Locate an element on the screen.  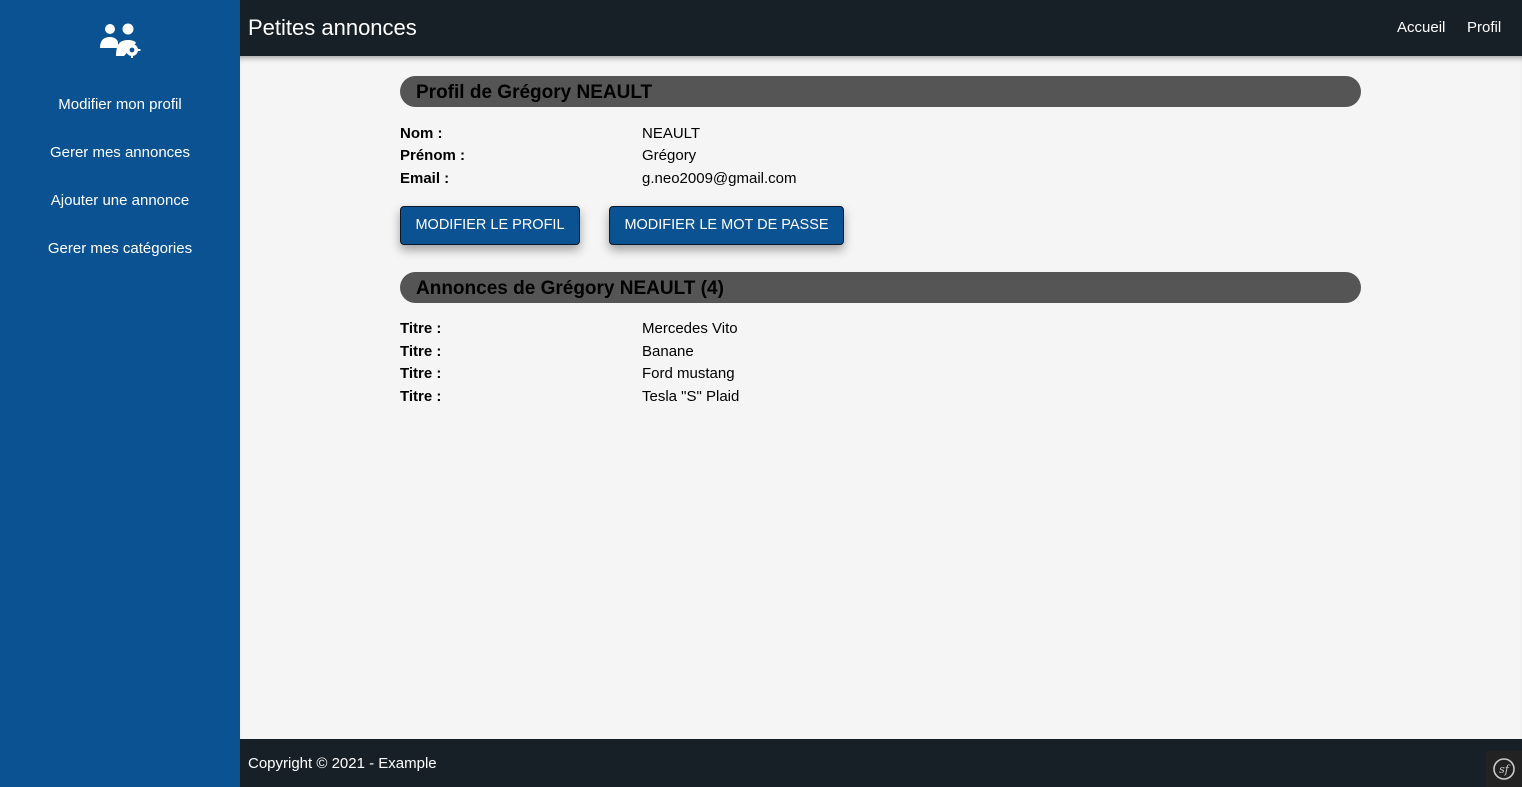
edit-profile-button: MODIFIER LE PROFIL is located at coordinates (490, 225).